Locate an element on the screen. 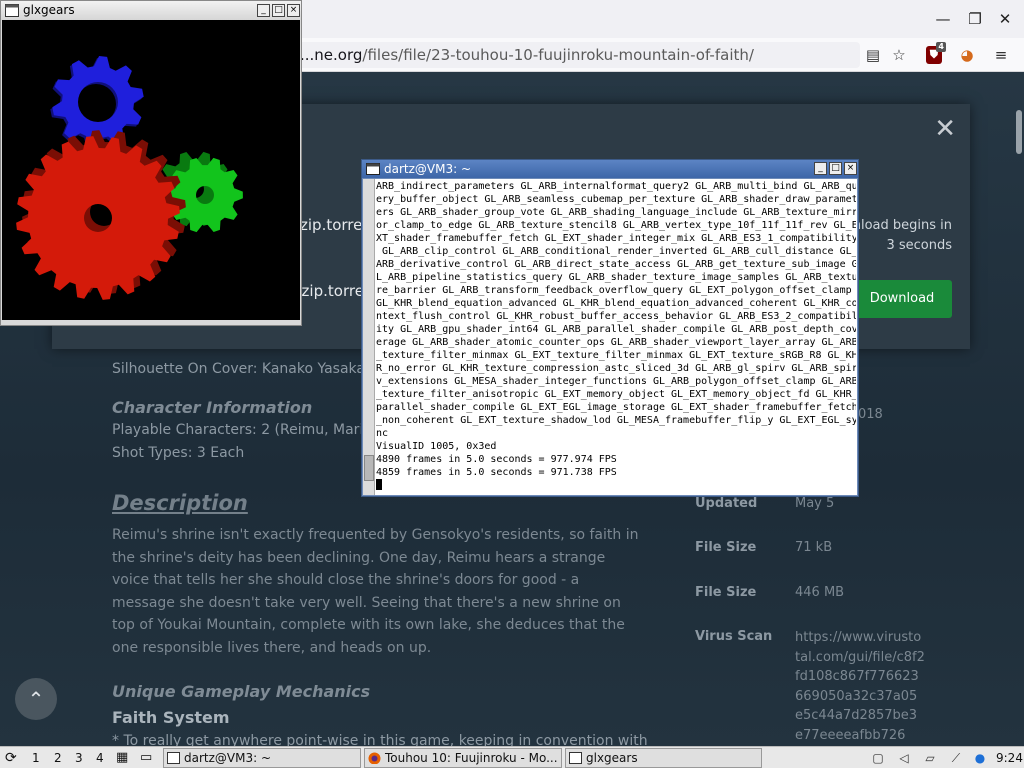  red-gear is located at coordinates (101, 215).